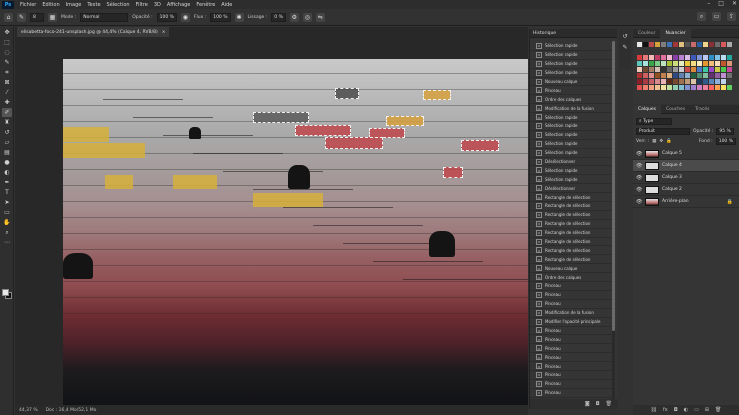 The width and height of the screenshot is (739, 415). Describe the element at coordinates (716, 16) in the screenshot. I see `workspace-icon: ▭` at that location.